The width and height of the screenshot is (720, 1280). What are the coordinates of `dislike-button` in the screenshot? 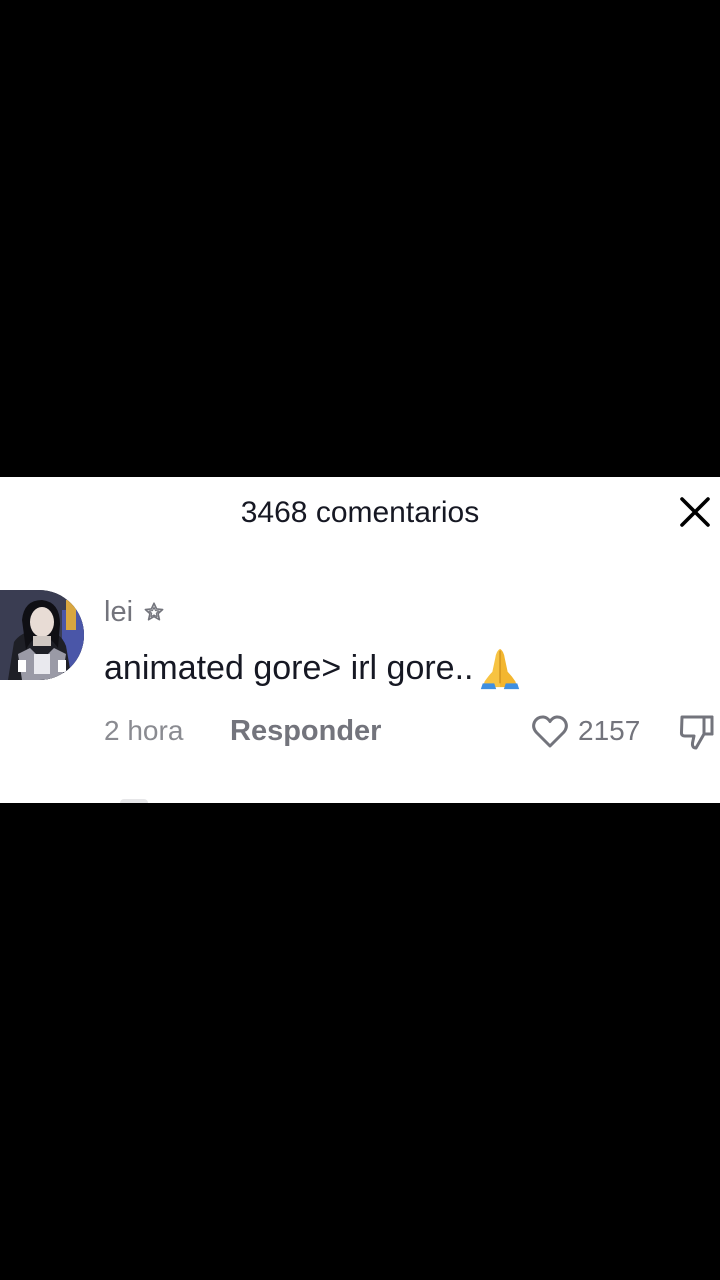 It's located at (696, 731).